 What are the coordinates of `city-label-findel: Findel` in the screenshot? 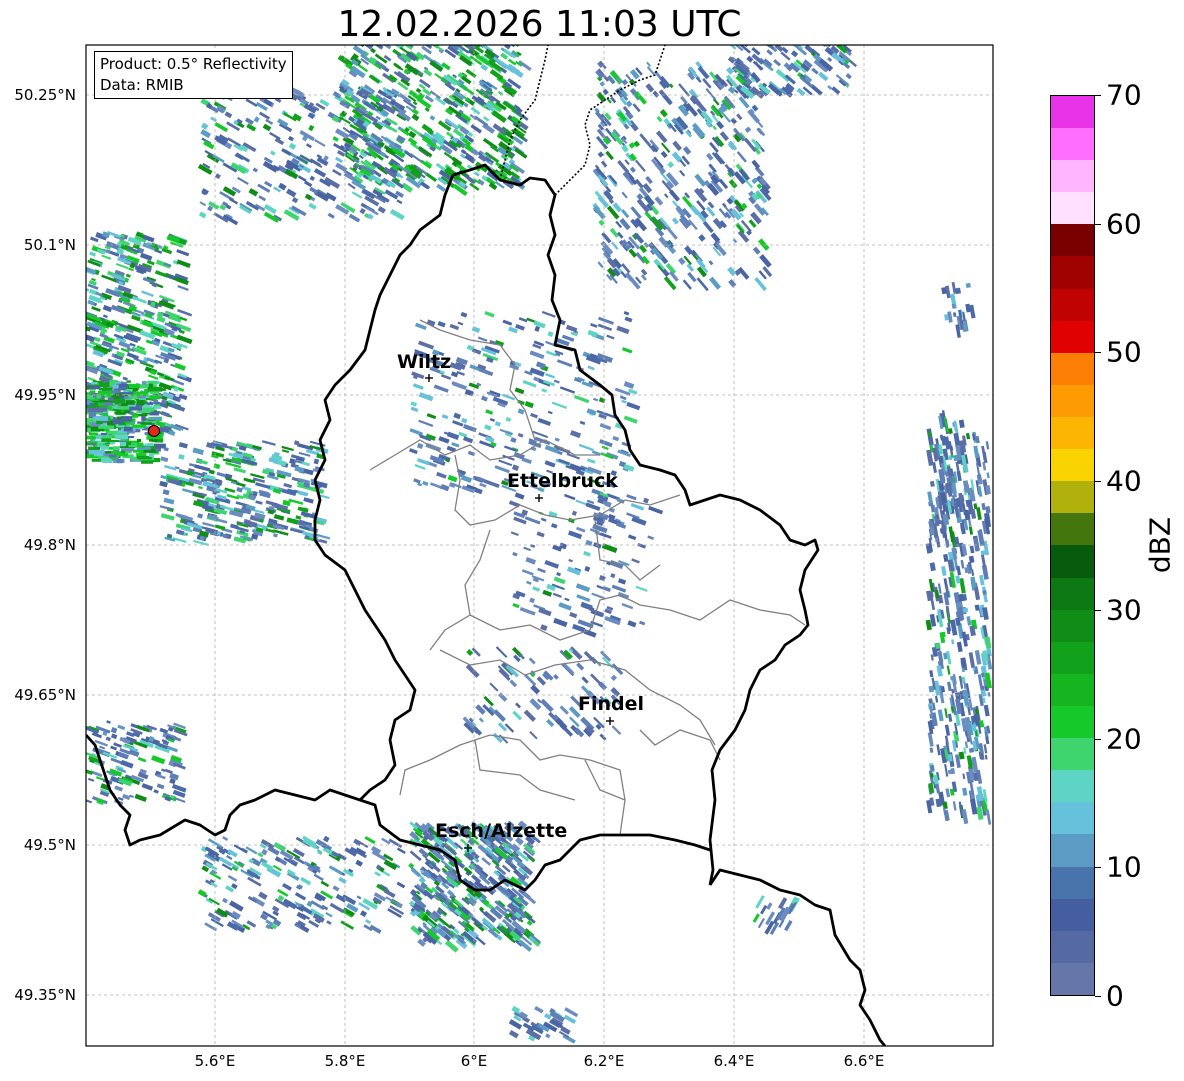 It's located at (611, 704).